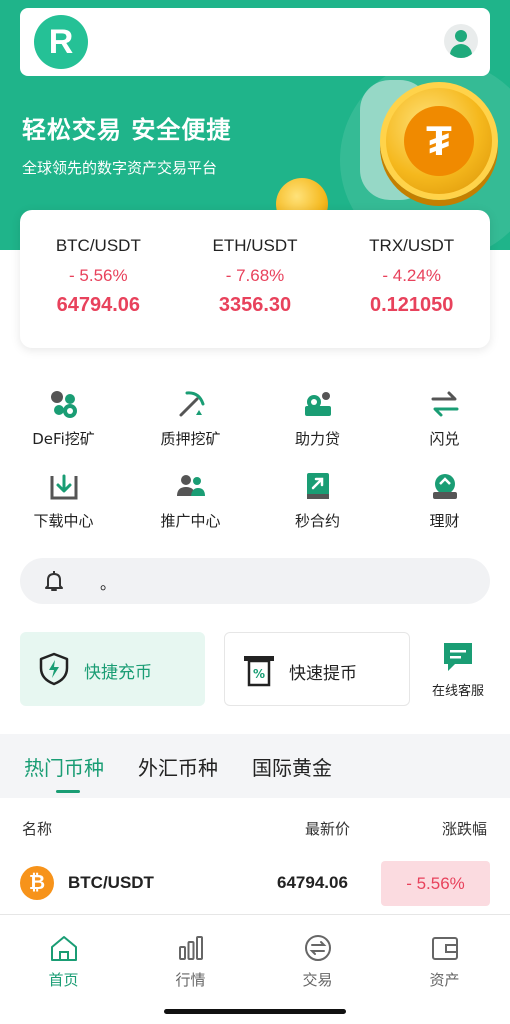  I want to click on tab-forex: 外汇币种, so click(178, 766).